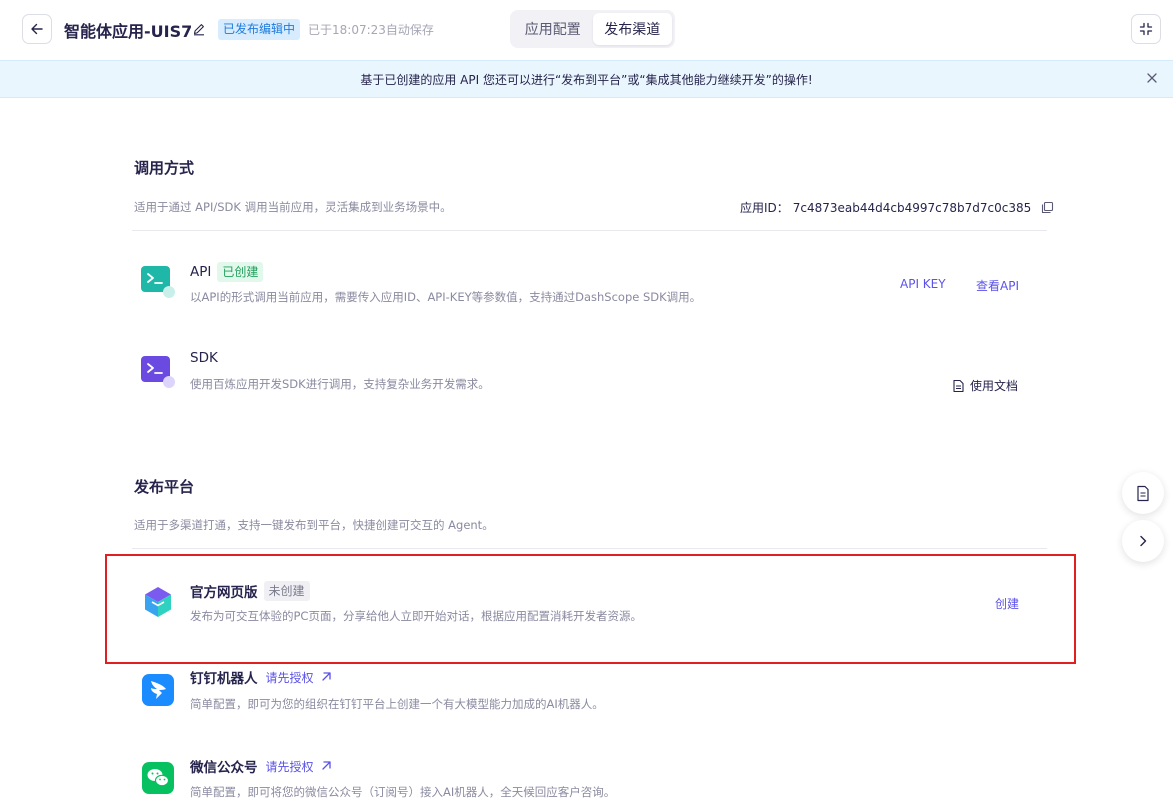 Image resolution: width=1173 pixels, height=811 pixels. I want to click on wechat-desc: 简单配置，即可将您的微信公众号（订阅号）接入AI机器人，全天候回应客户咨询。, so click(403, 792).